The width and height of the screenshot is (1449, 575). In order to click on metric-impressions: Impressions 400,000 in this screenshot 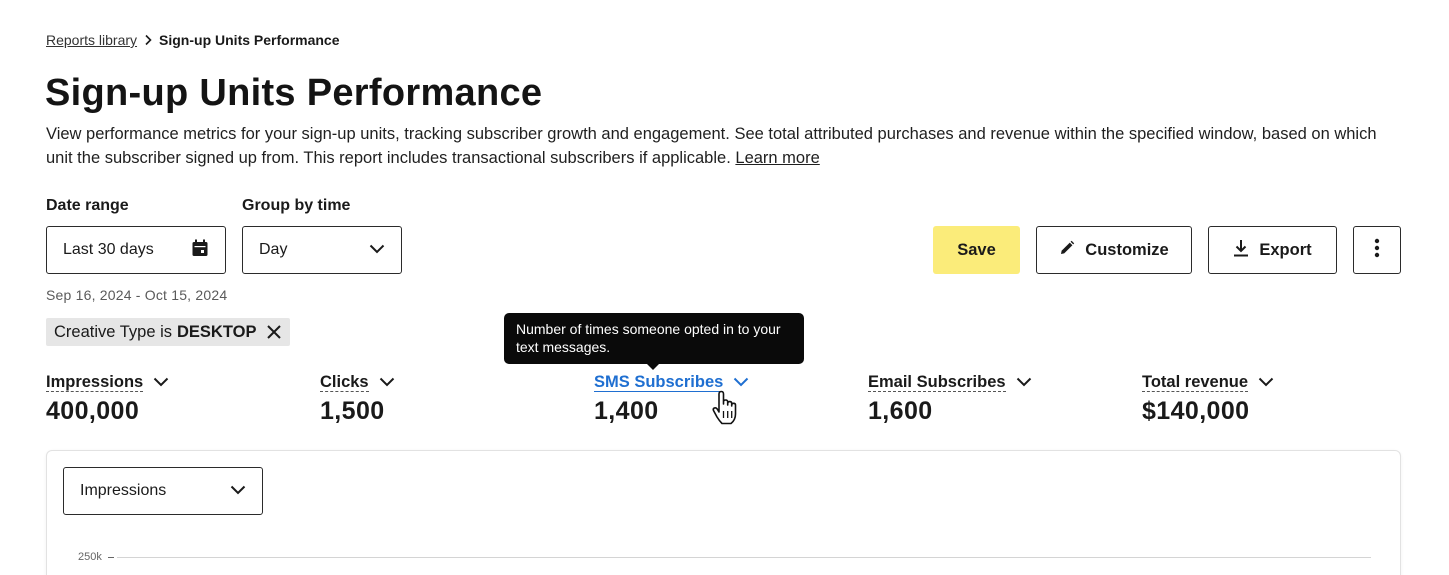, I will do `click(107, 398)`.